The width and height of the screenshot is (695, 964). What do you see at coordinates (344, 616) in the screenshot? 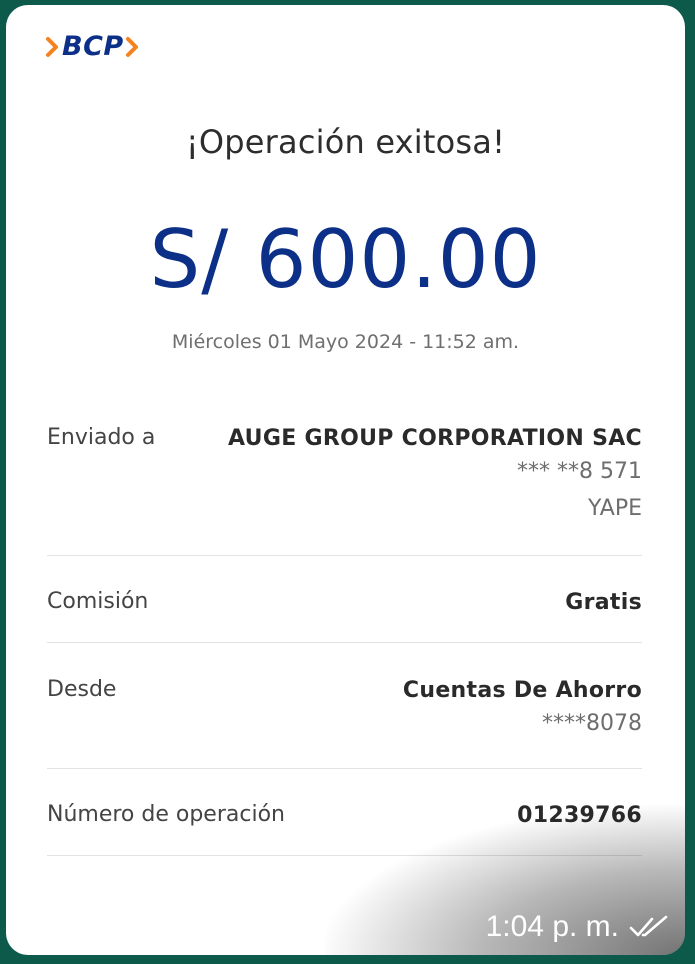
I see `detail-row-commission: Comisión Gratis` at bounding box center [344, 616].